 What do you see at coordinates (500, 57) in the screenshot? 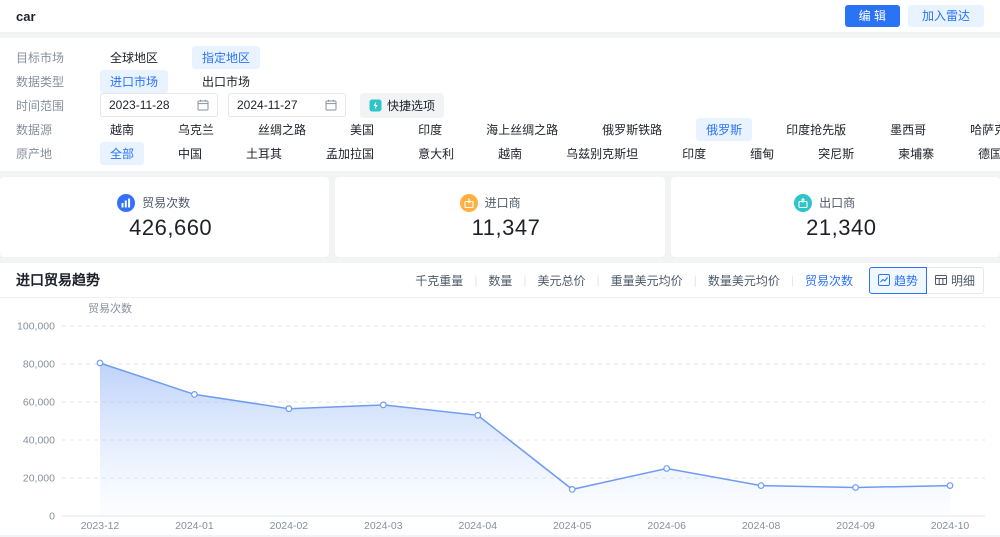
I see `filter-row-target-market: 目标市场 全球地区 指定地区` at bounding box center [500, 57].